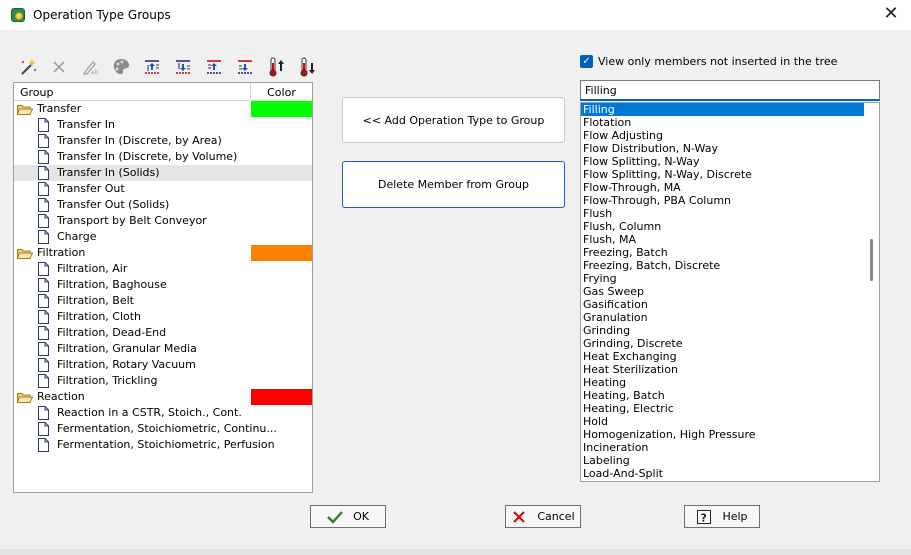  I want to click on tree-member-row: Filtration, Trickling, so click(163, 381).